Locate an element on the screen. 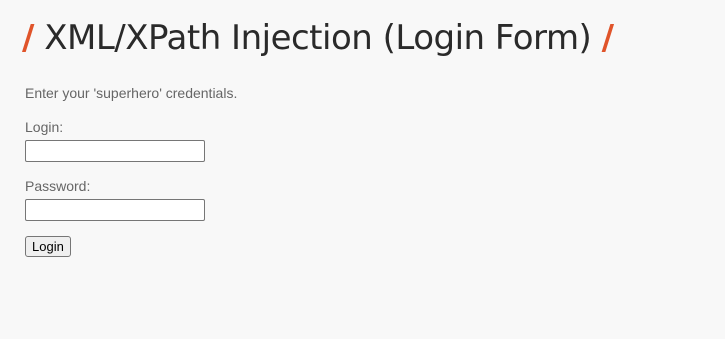 The height and width of the screenshot is (339, 725). title-slash-left: / is located at coordinates (28, 38).